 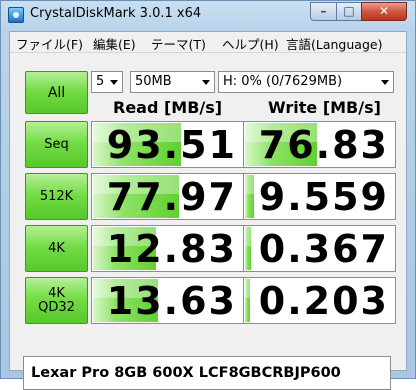 I want to click on menu-file: ファイル(F), so click(x=49, y=43).